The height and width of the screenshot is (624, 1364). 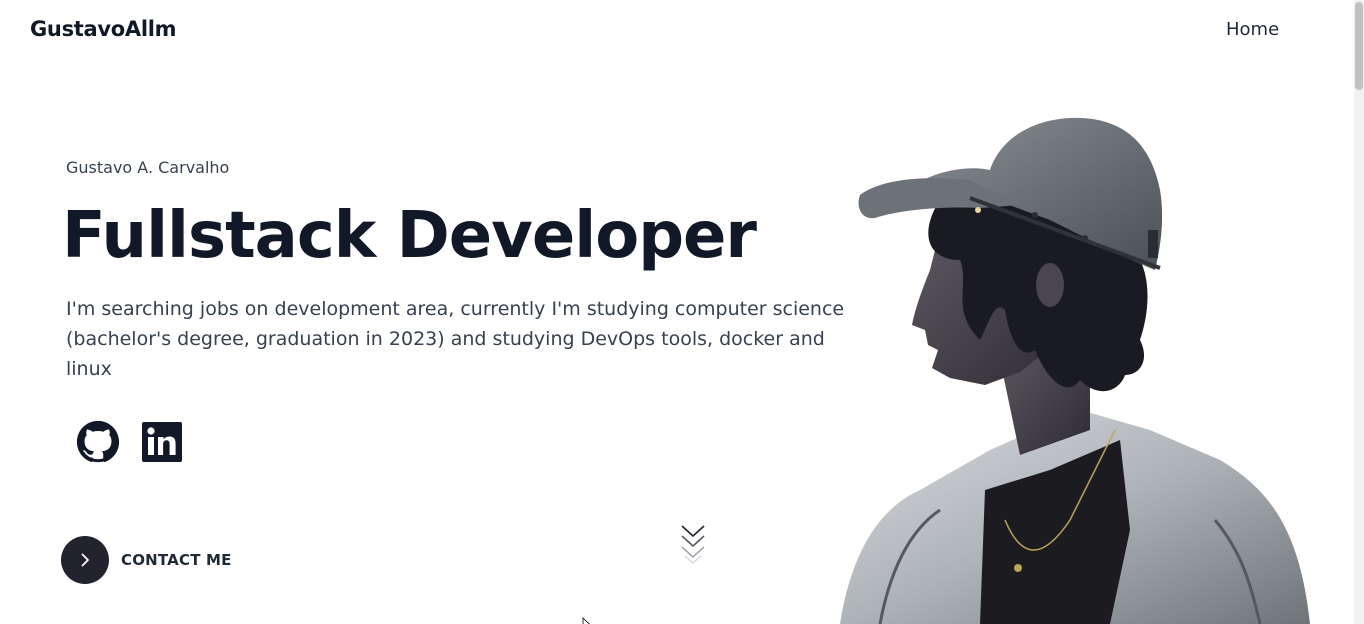 I want to click on github-icon, so click(x=98, y=441).